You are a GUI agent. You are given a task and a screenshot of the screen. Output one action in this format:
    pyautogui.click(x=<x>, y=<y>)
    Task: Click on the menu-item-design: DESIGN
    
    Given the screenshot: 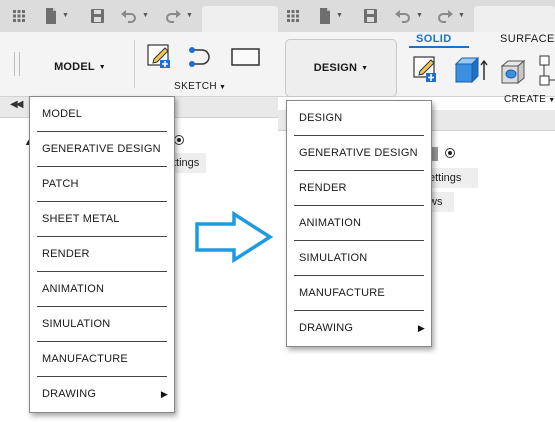 What is the action you would take?
    pyautogui.click(x=359, y=118)
    